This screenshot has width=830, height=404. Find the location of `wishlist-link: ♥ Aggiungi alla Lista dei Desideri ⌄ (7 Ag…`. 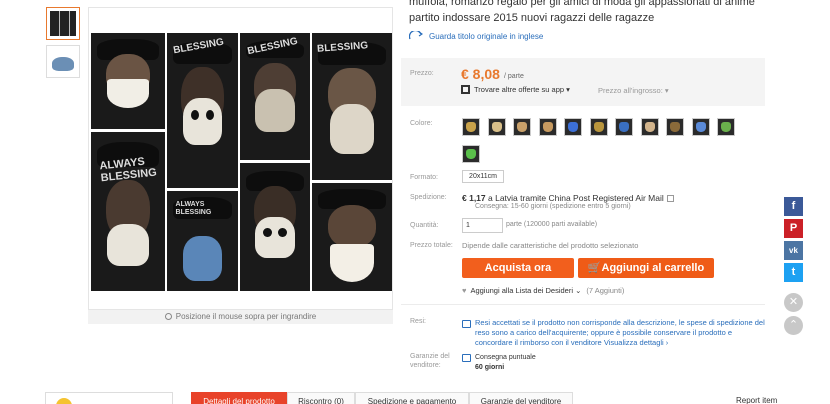

wishlist-link: ♥ Aggiungi alla Lista dei Desideri ⌄ (7 Ag… is located at coordinates (543, 290).